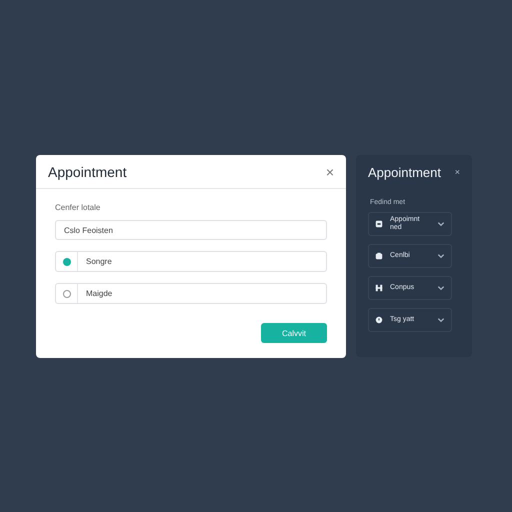 The width and height of the screenshot is (512, 512). Describe the element at coordinates (379, 320) in the screenshot. I see `clock-icon` at that location.